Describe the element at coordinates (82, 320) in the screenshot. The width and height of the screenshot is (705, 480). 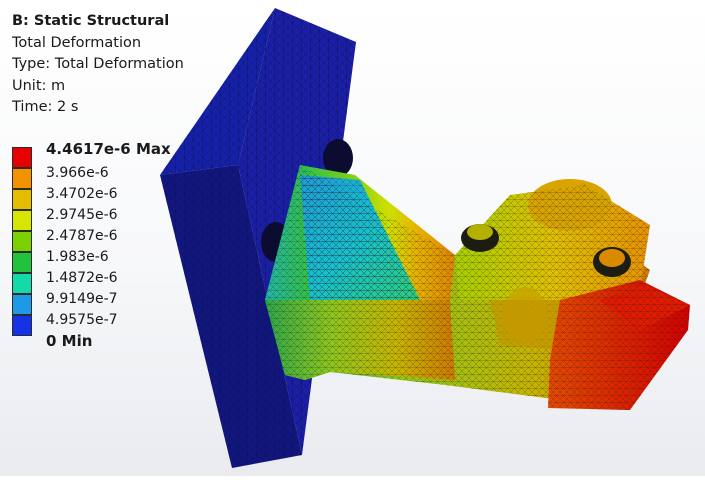
I see `legend-level-label: 4.9575e-7` at that location.